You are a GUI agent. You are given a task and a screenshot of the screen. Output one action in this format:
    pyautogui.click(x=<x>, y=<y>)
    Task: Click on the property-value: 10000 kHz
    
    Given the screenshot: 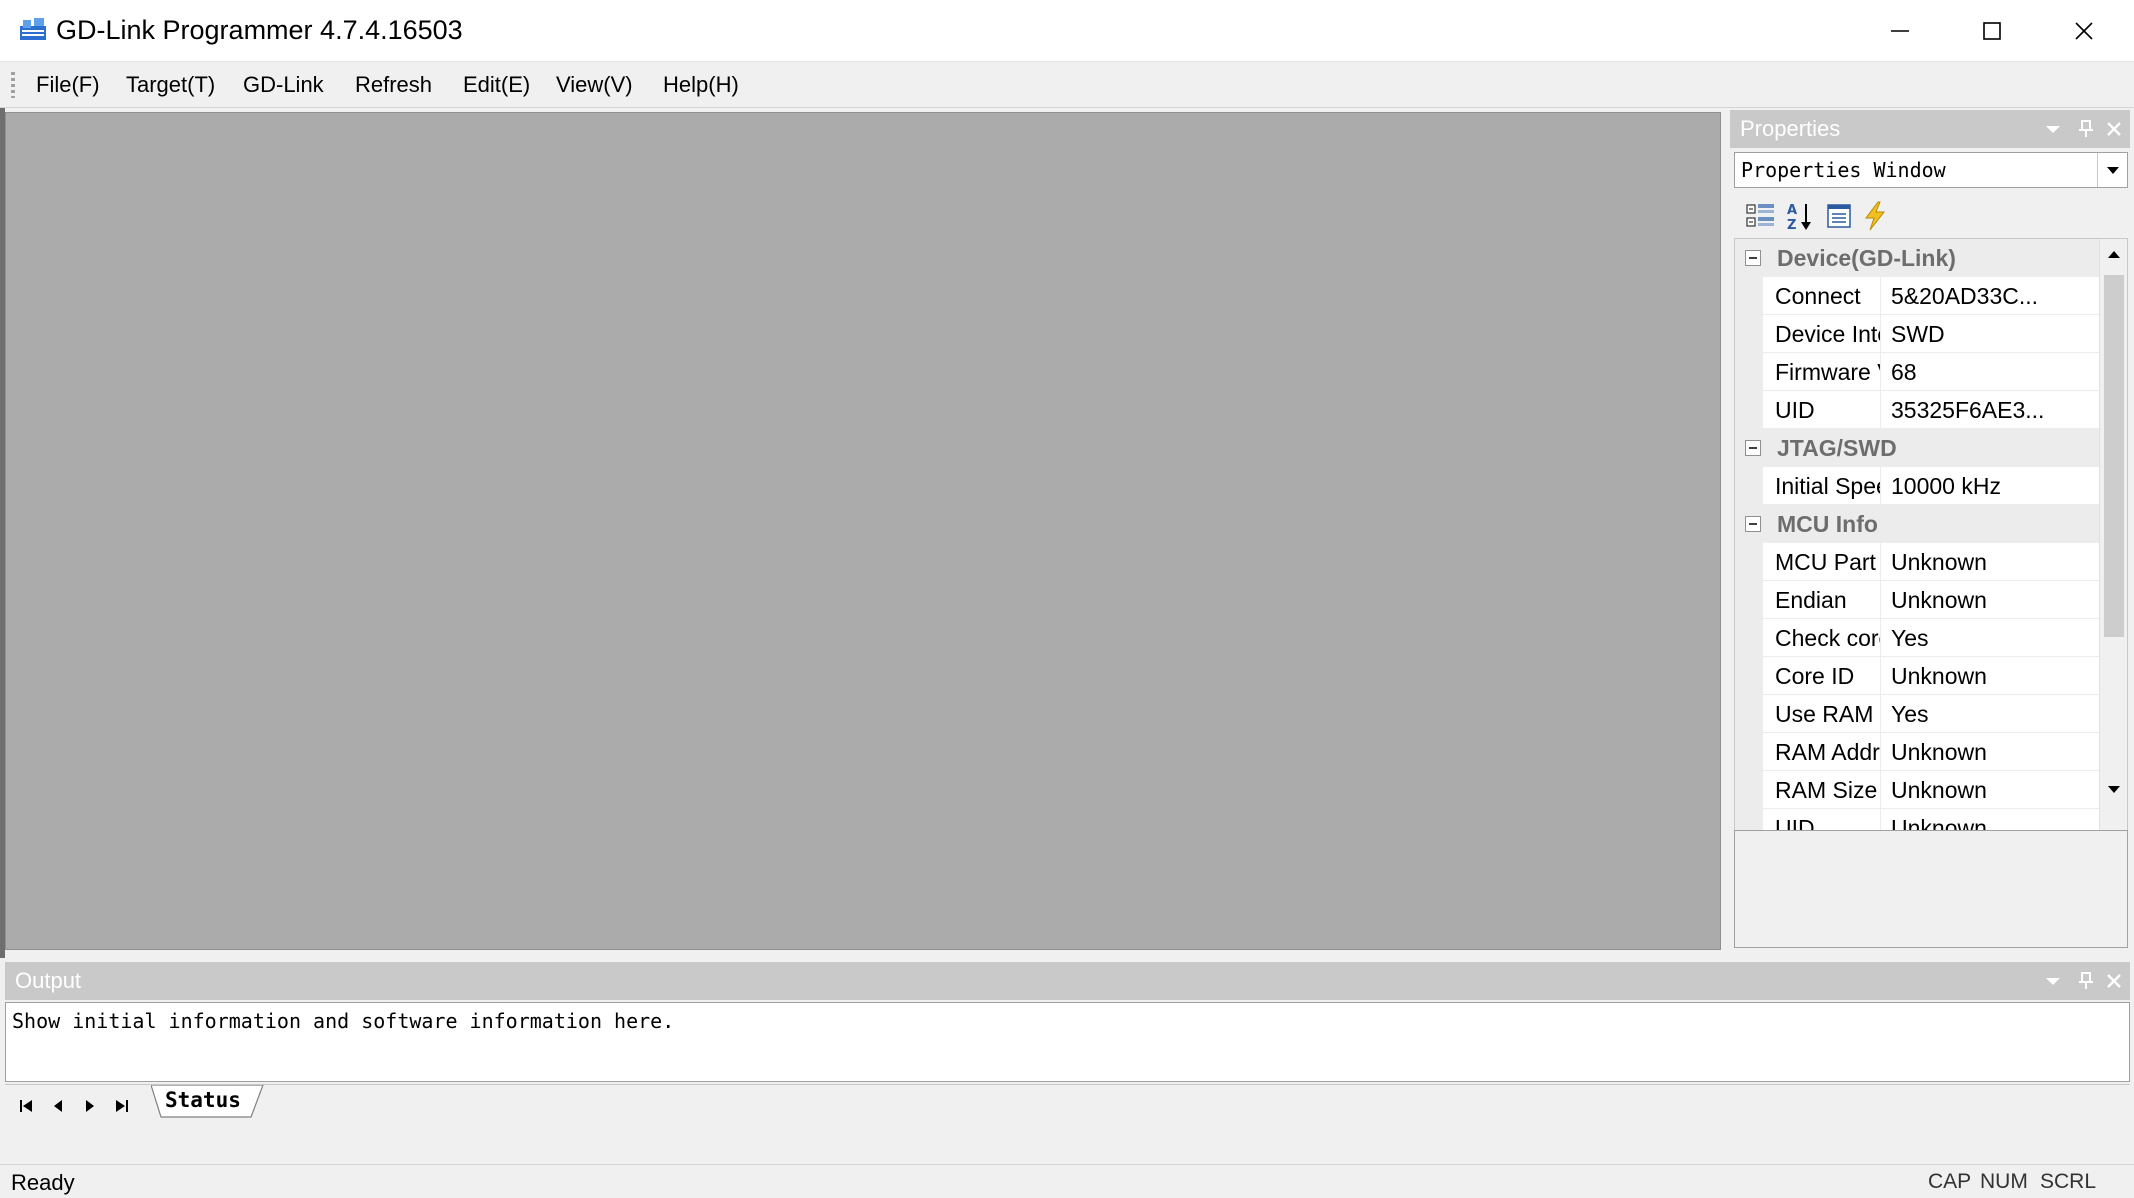 What is the action you would take?
    pyautogui.click(x=1990, y=486)
    